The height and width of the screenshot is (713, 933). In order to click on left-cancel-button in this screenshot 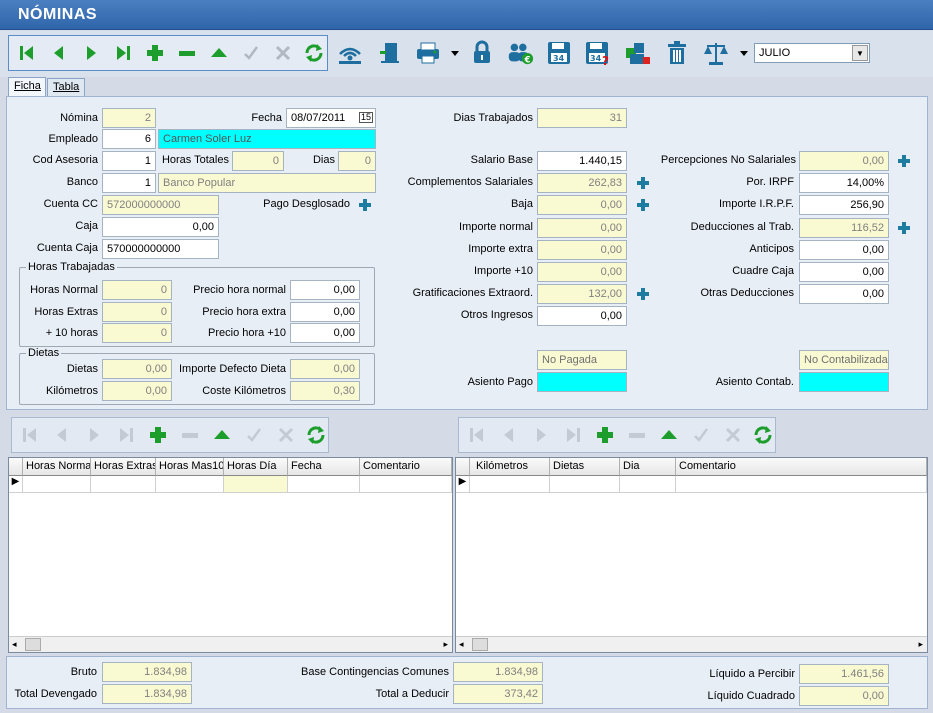, I will do `click(286, 435)`.